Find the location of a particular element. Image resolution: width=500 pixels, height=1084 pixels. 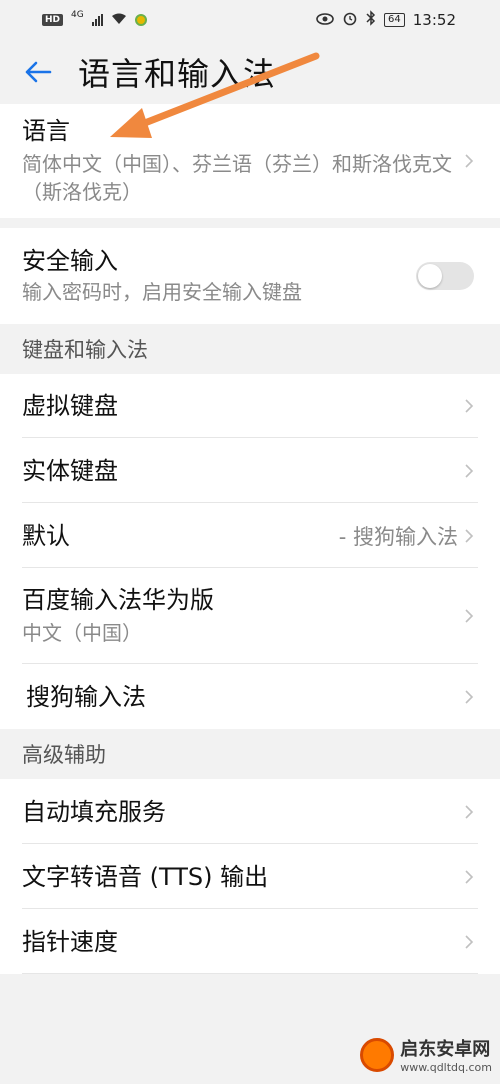

physical-keyboard-row: 实体键盘 is located at coordinates (250, 470).